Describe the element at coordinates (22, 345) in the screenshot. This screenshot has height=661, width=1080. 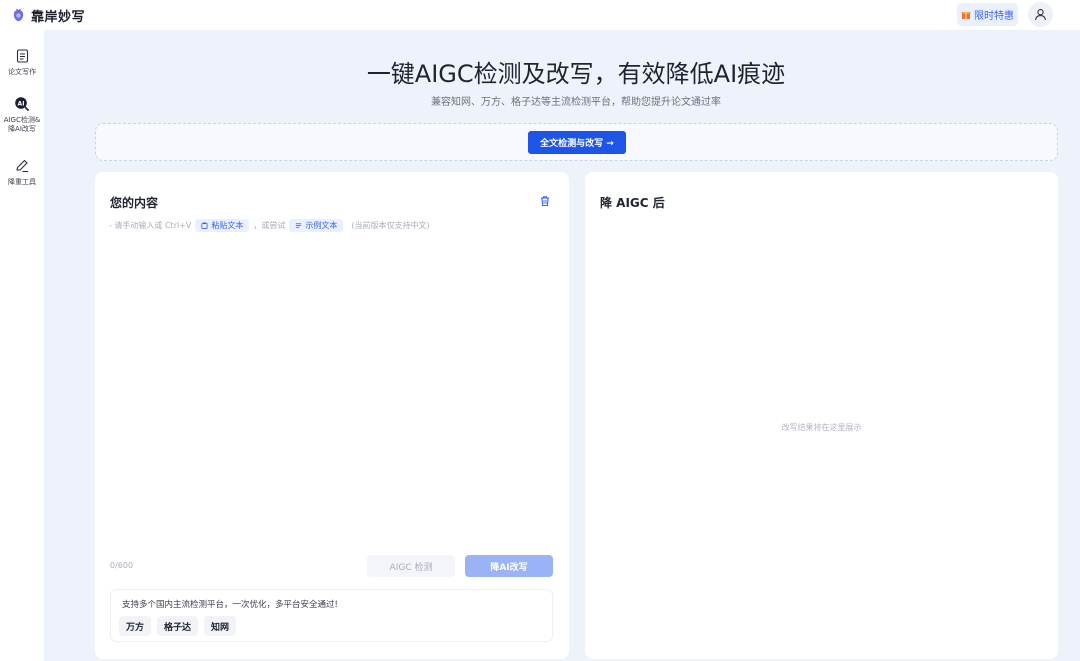
I see `sidebar: 论文写作 AI AIGC检测& 降AI改写 降重工具` at that location.